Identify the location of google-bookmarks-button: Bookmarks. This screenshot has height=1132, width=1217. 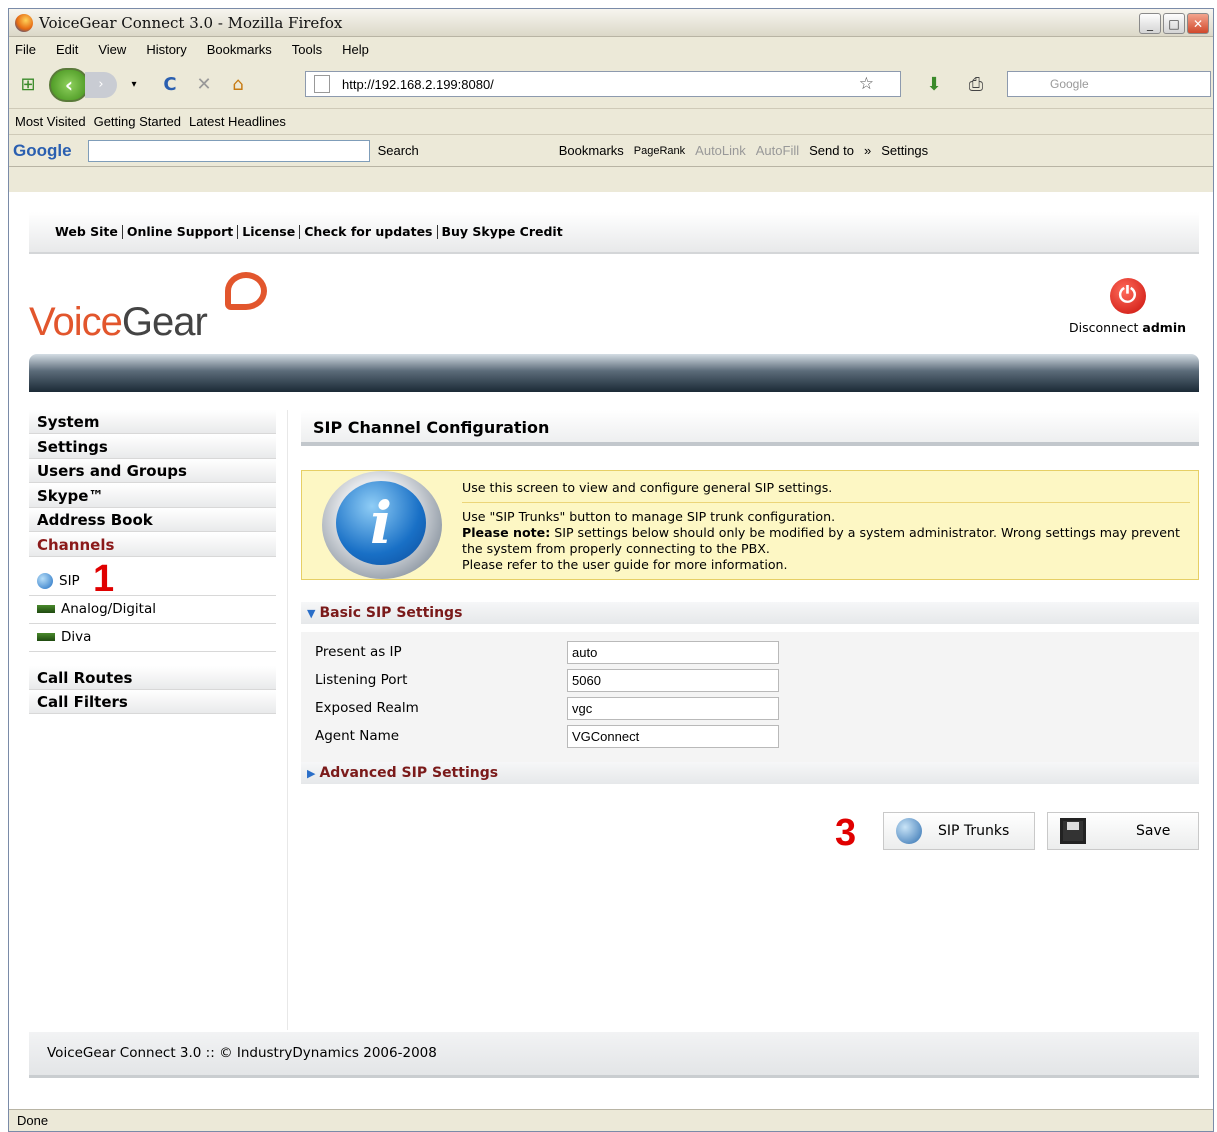
(591, 150).